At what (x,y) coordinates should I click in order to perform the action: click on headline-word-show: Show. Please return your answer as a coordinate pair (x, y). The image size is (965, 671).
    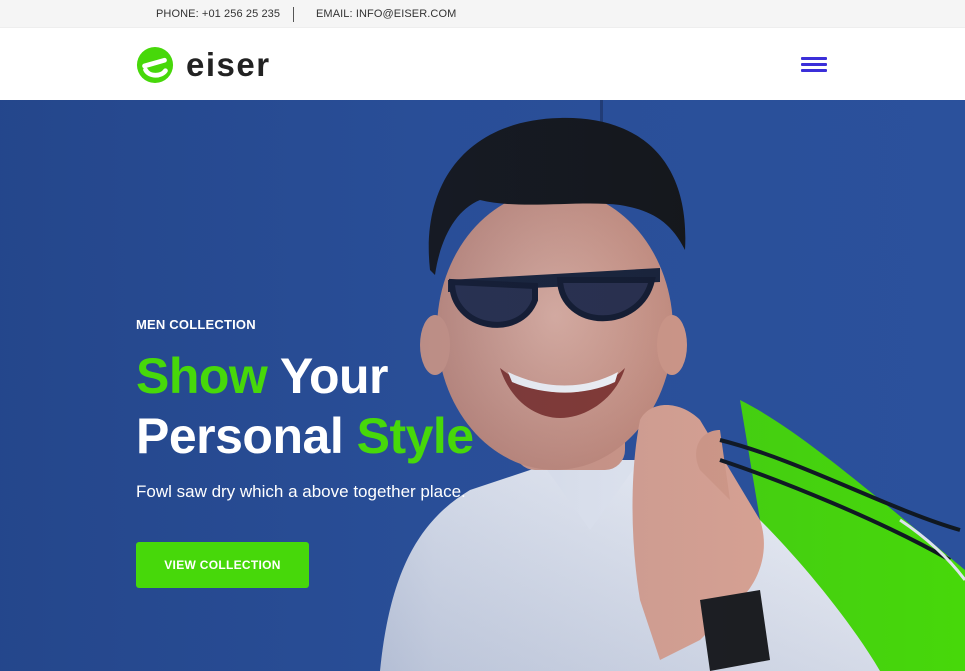
    Looking at the image, I should click on (202, 376).